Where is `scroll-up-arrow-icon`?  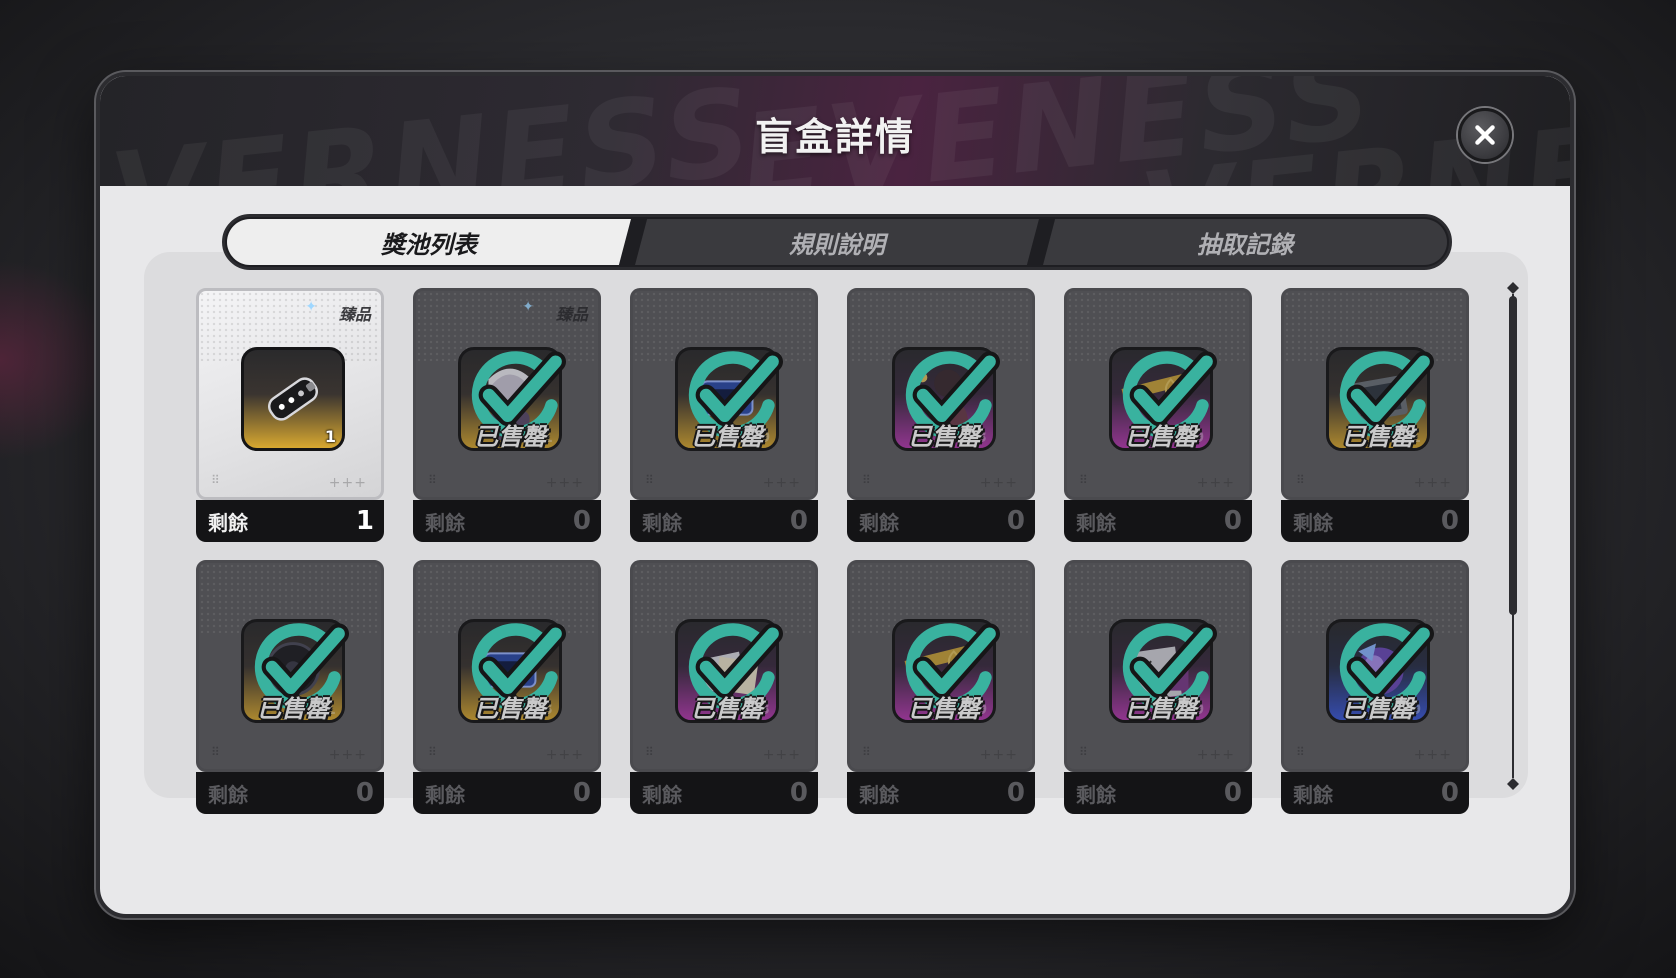 scroll-up-arrow-icon is located at coordinates (1513, 288).